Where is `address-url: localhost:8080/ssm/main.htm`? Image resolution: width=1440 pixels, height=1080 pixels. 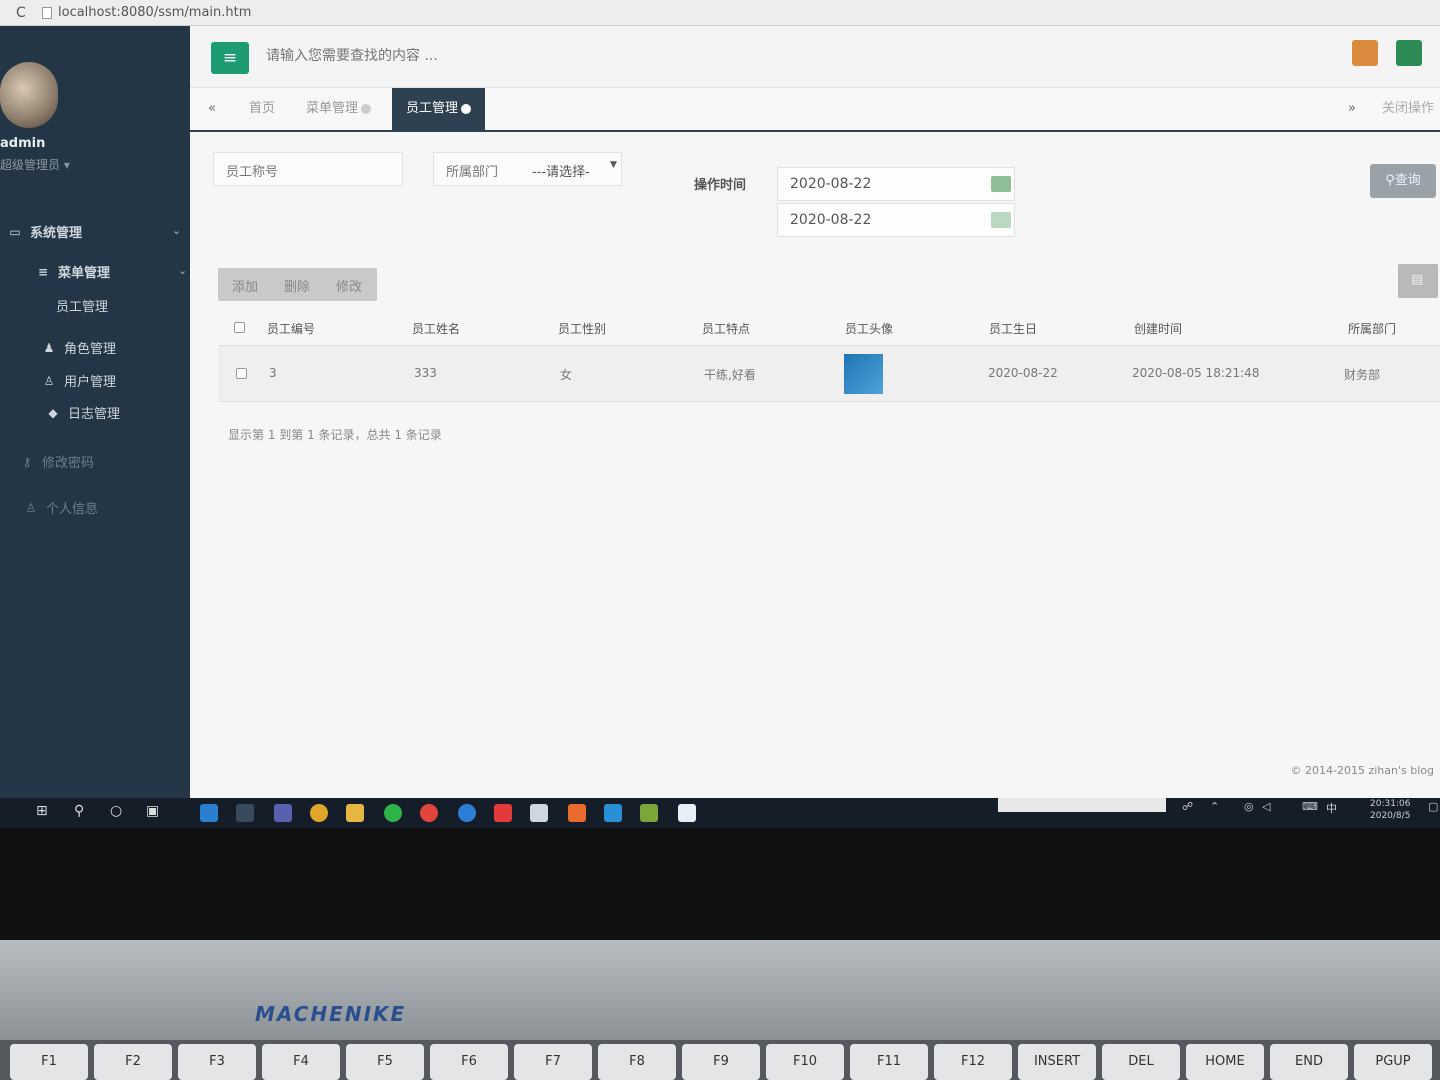 address-url: localhost:8080/ssm/main.htm is located at coordinates (154, 12).